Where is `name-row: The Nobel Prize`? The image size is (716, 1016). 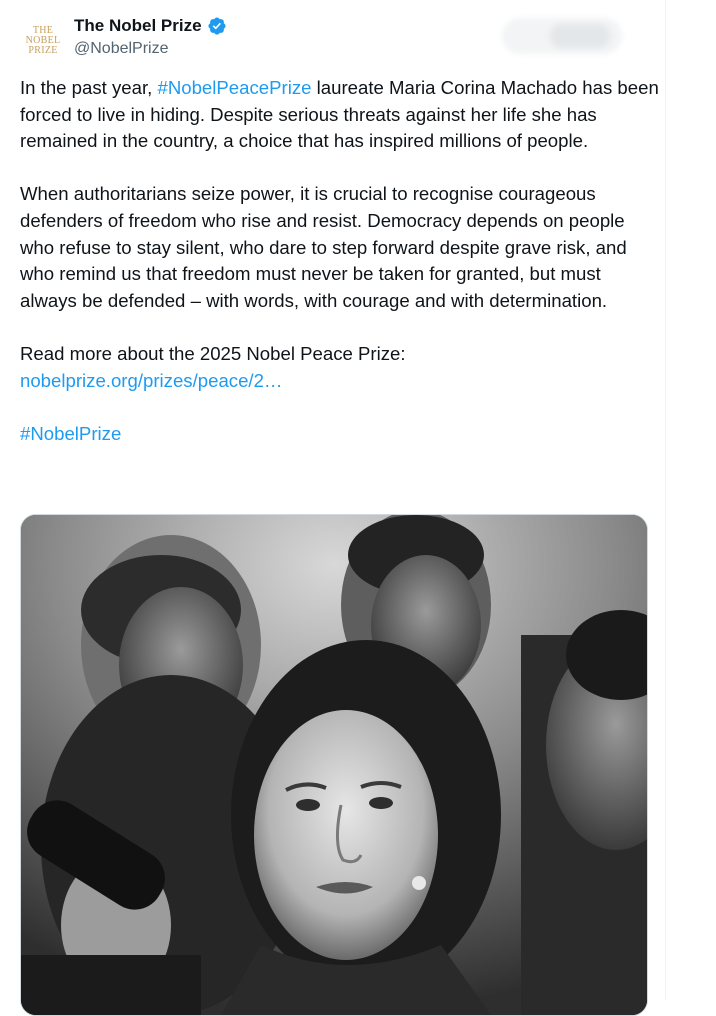
name-row: The Nobel Prize is located at coordinates (150, 26).